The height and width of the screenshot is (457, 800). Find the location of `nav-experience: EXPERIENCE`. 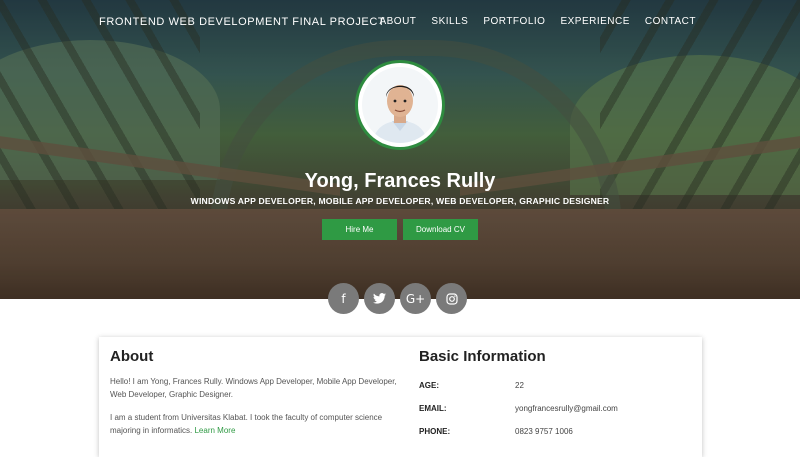

nav-experience: EXPERIENCE is located at coordinates (594, 21).